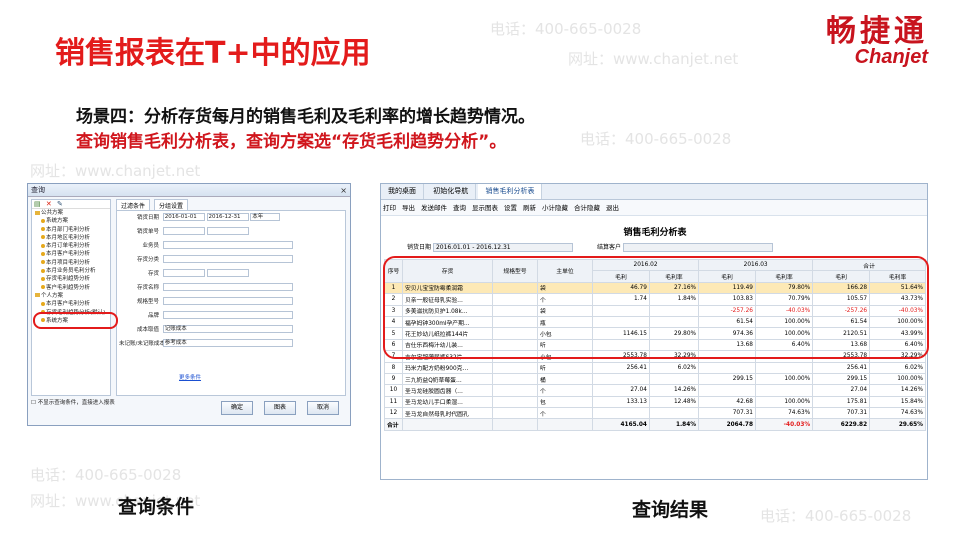 The width and height of the screenshot is (960, 540). I want to click on tree-item: 本月业务员毛利分析, so click(71, 271).